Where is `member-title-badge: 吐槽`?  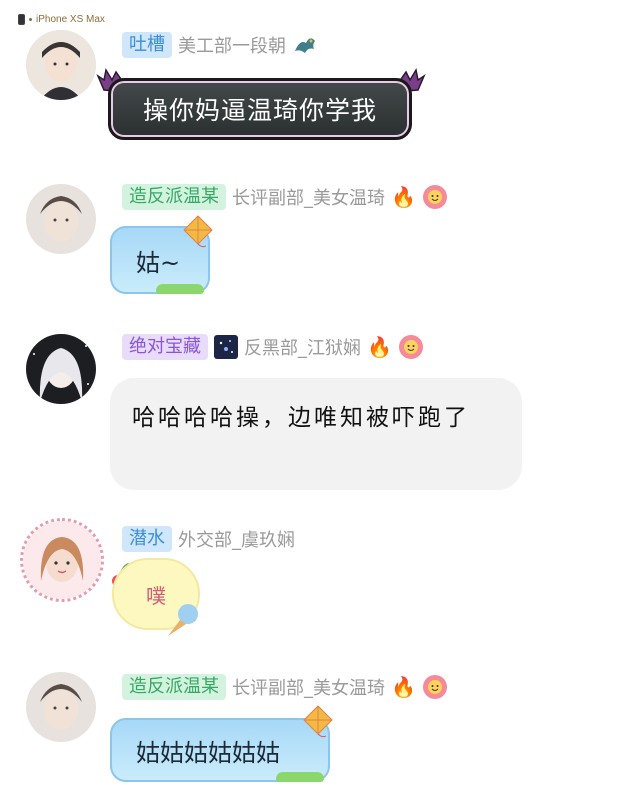 member-title-badge: 吐槽 is located at coordinates (147, 45).